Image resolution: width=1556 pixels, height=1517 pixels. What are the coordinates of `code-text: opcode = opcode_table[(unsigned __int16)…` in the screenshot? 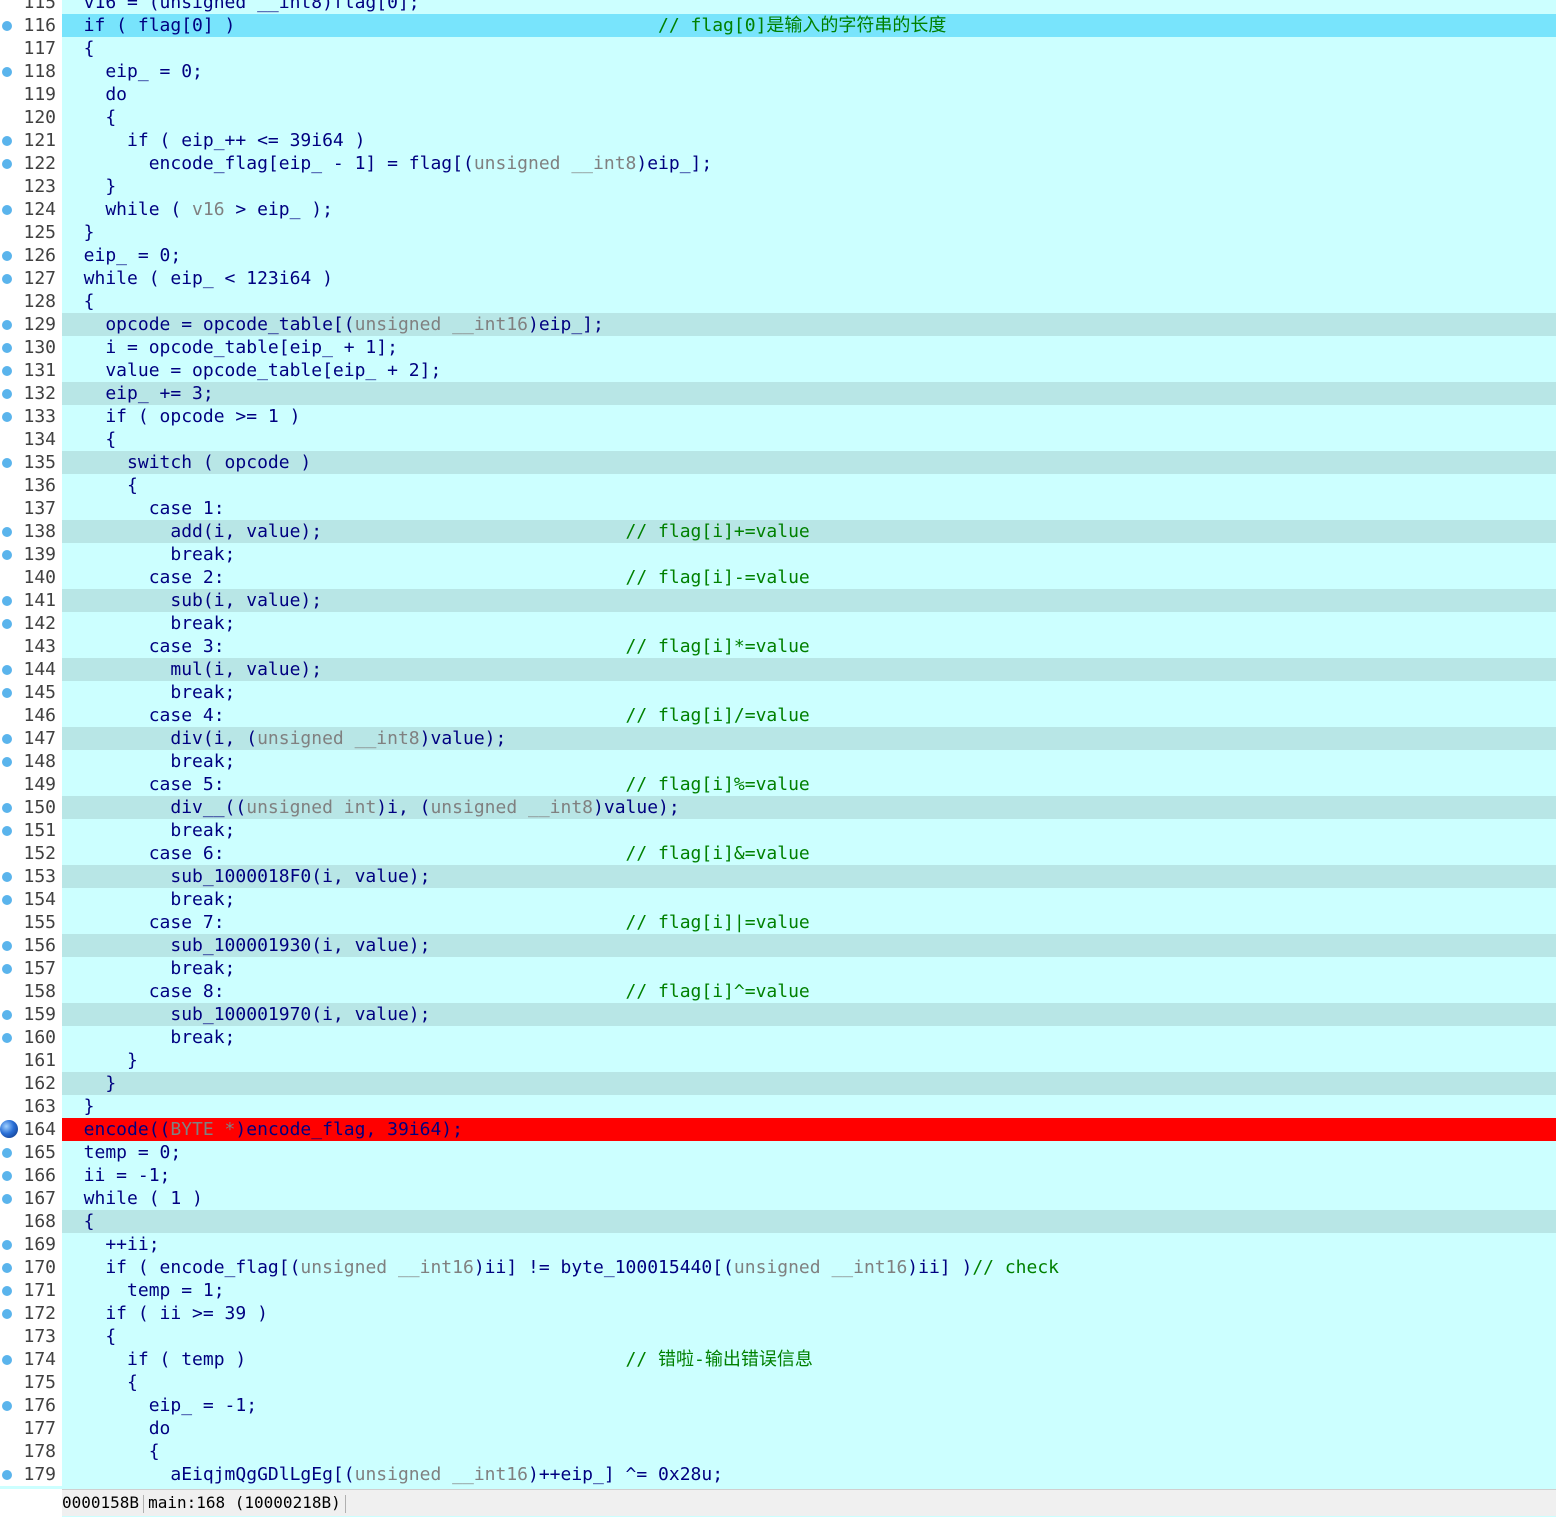 It's located at (809, 324).